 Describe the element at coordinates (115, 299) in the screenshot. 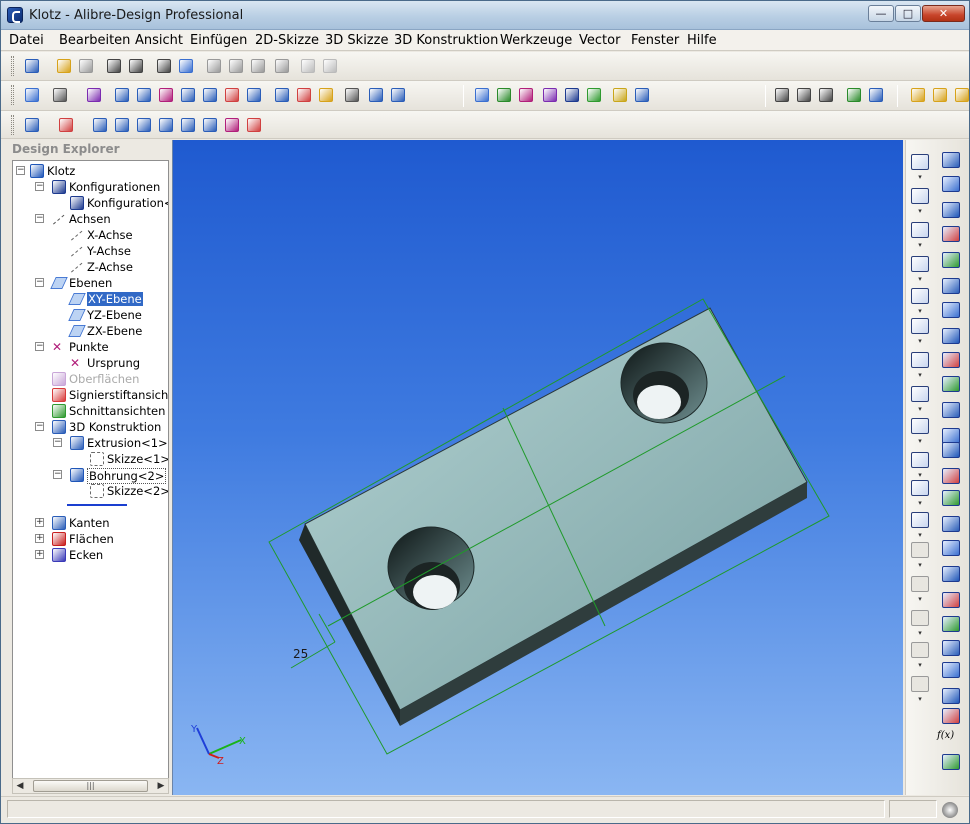

I see `tree-node-label: XY-Ebene` at that location.